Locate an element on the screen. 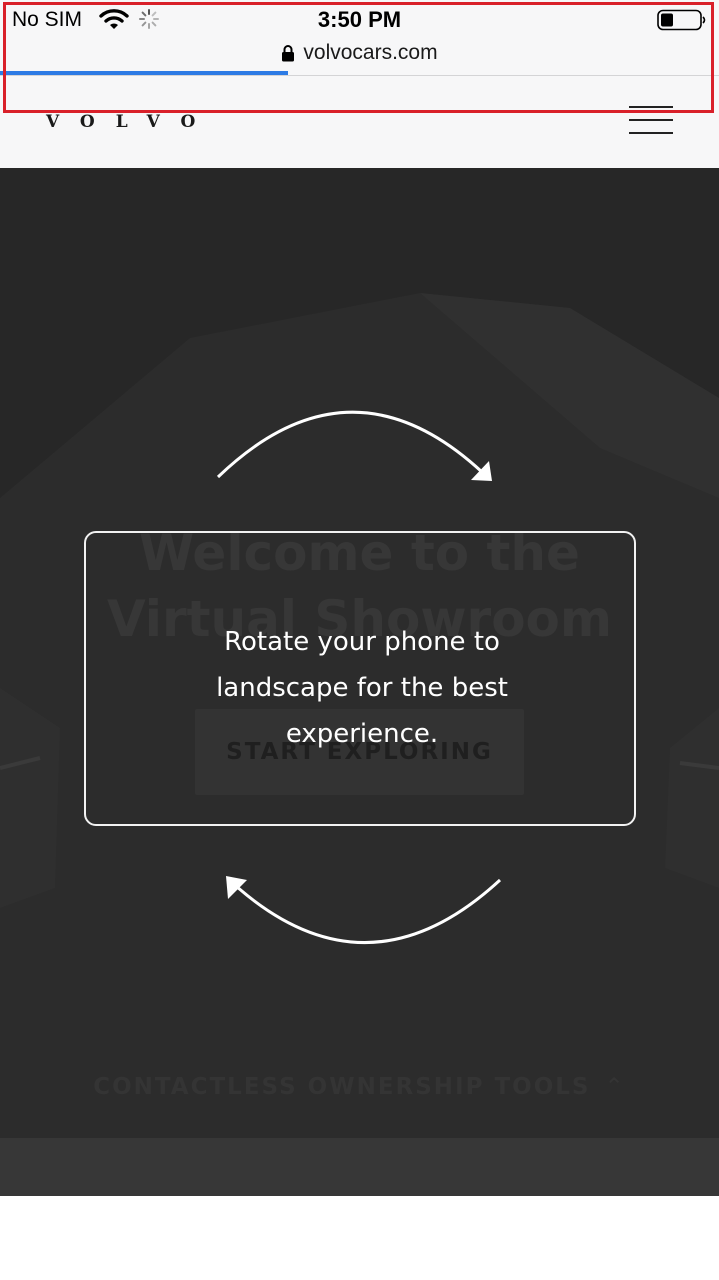 Image resolution: width=719 pixels, height=1280 pixels. annotation-highlight-box is located at coordinates (358, 57).